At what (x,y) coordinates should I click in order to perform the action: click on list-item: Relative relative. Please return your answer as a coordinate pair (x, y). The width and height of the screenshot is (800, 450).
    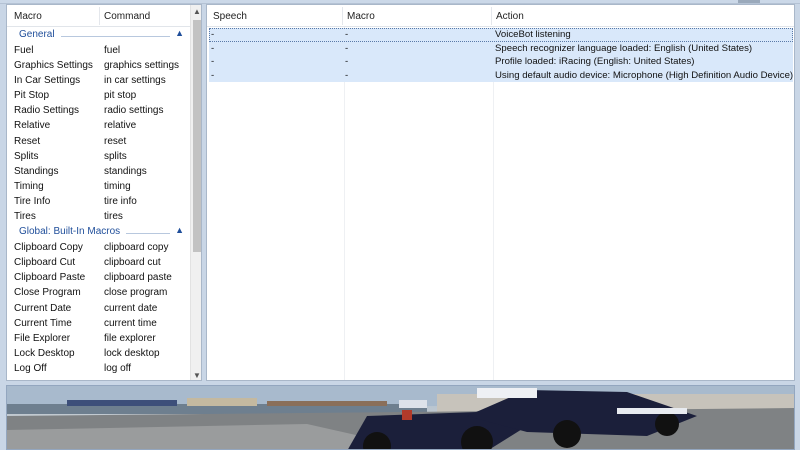
    Looking at the image, I should click on (98, 125).